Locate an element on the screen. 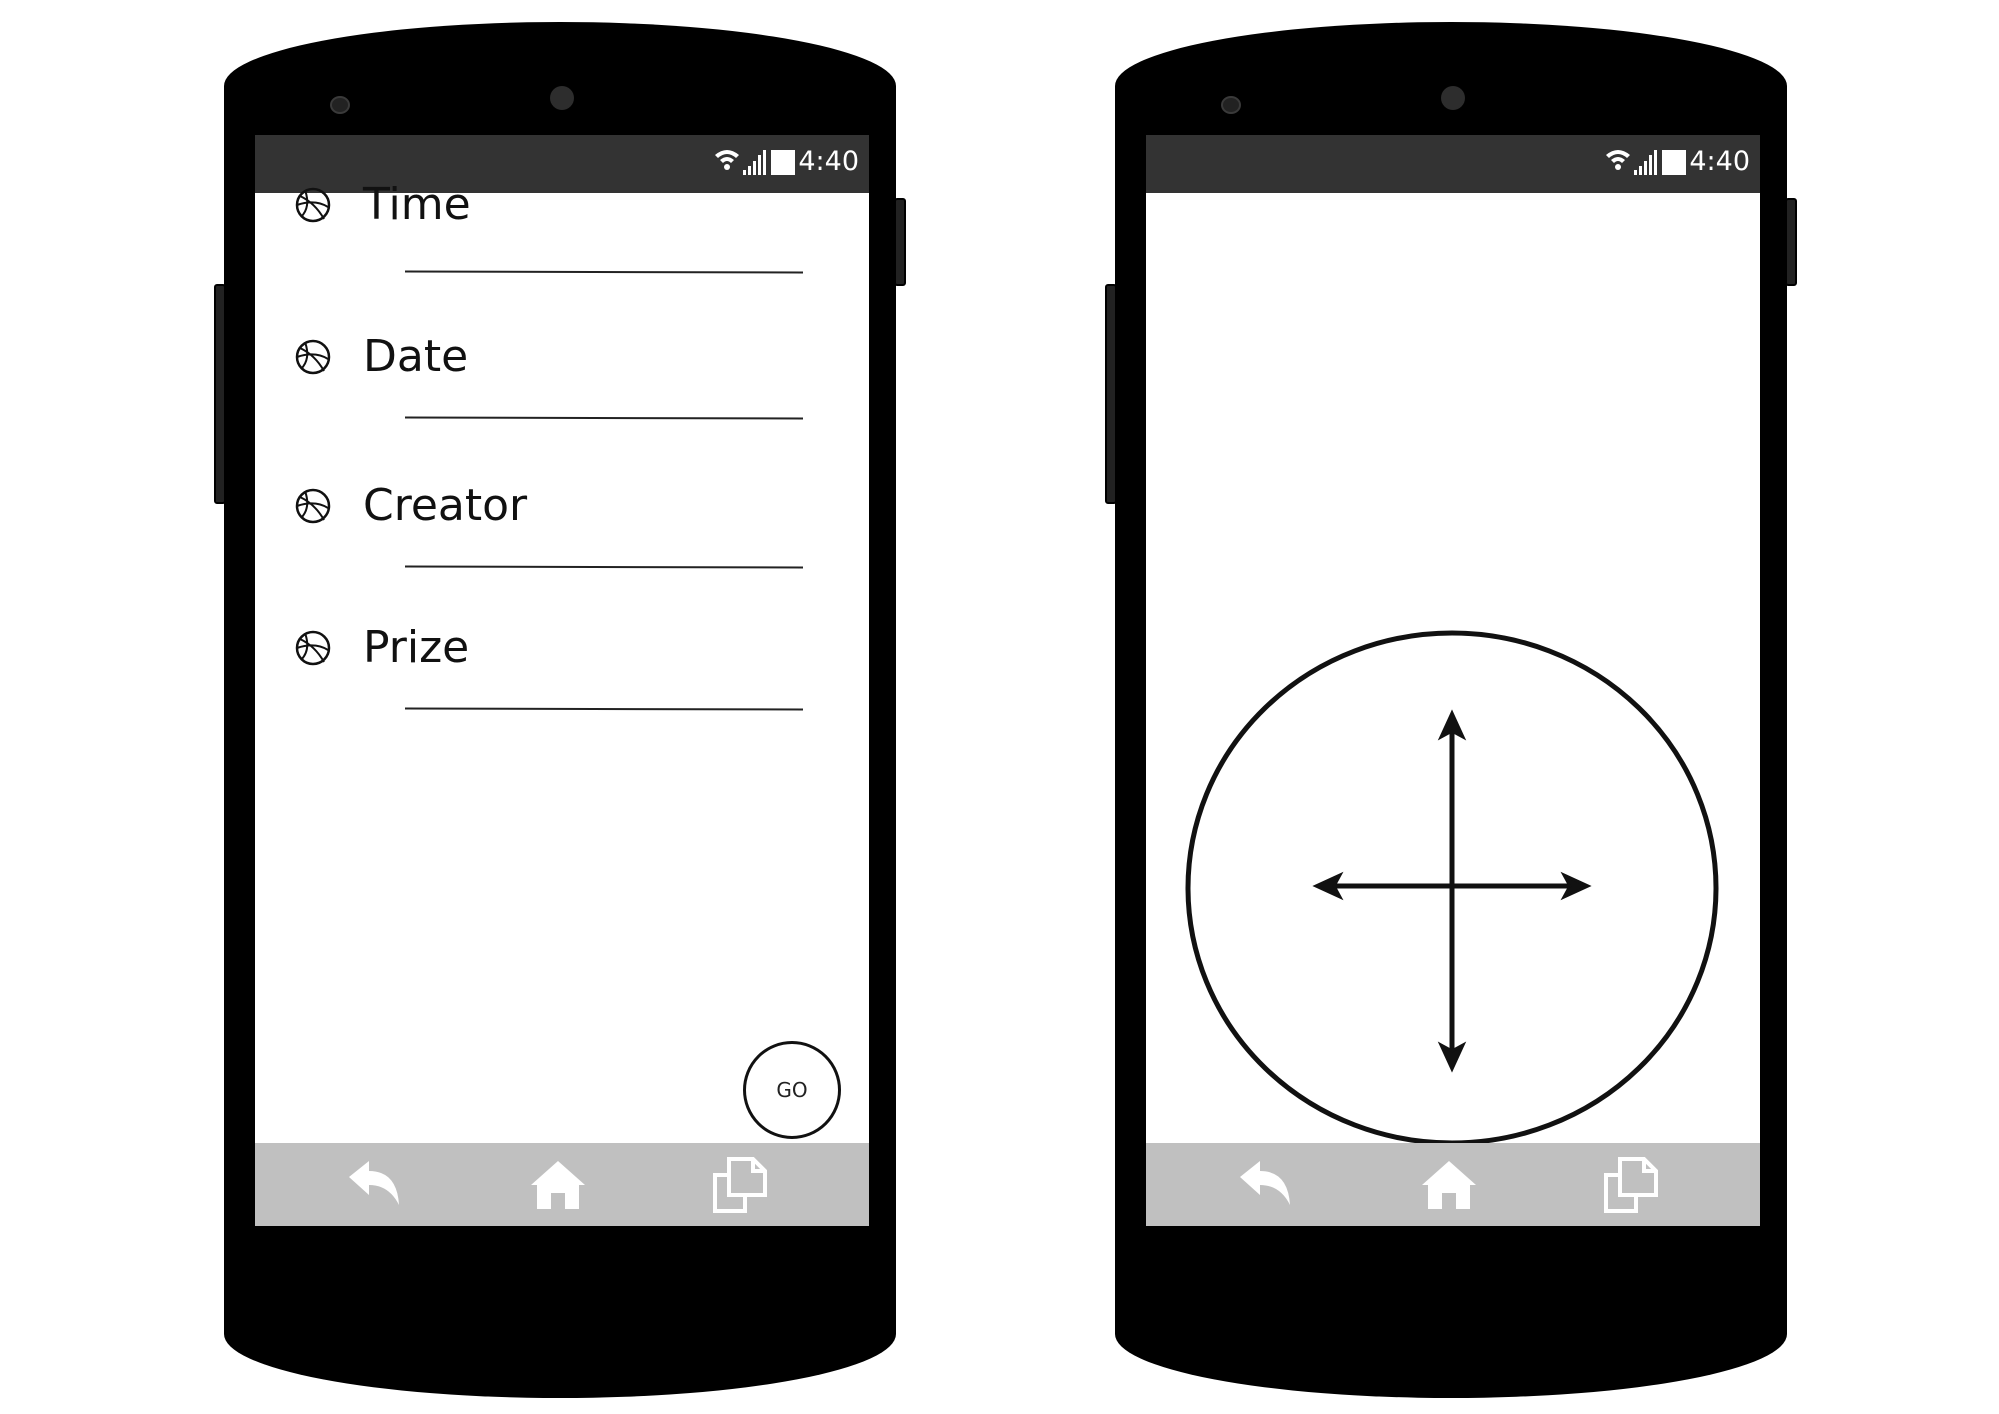  go-button: GO is located at coordinates (792, 1090).